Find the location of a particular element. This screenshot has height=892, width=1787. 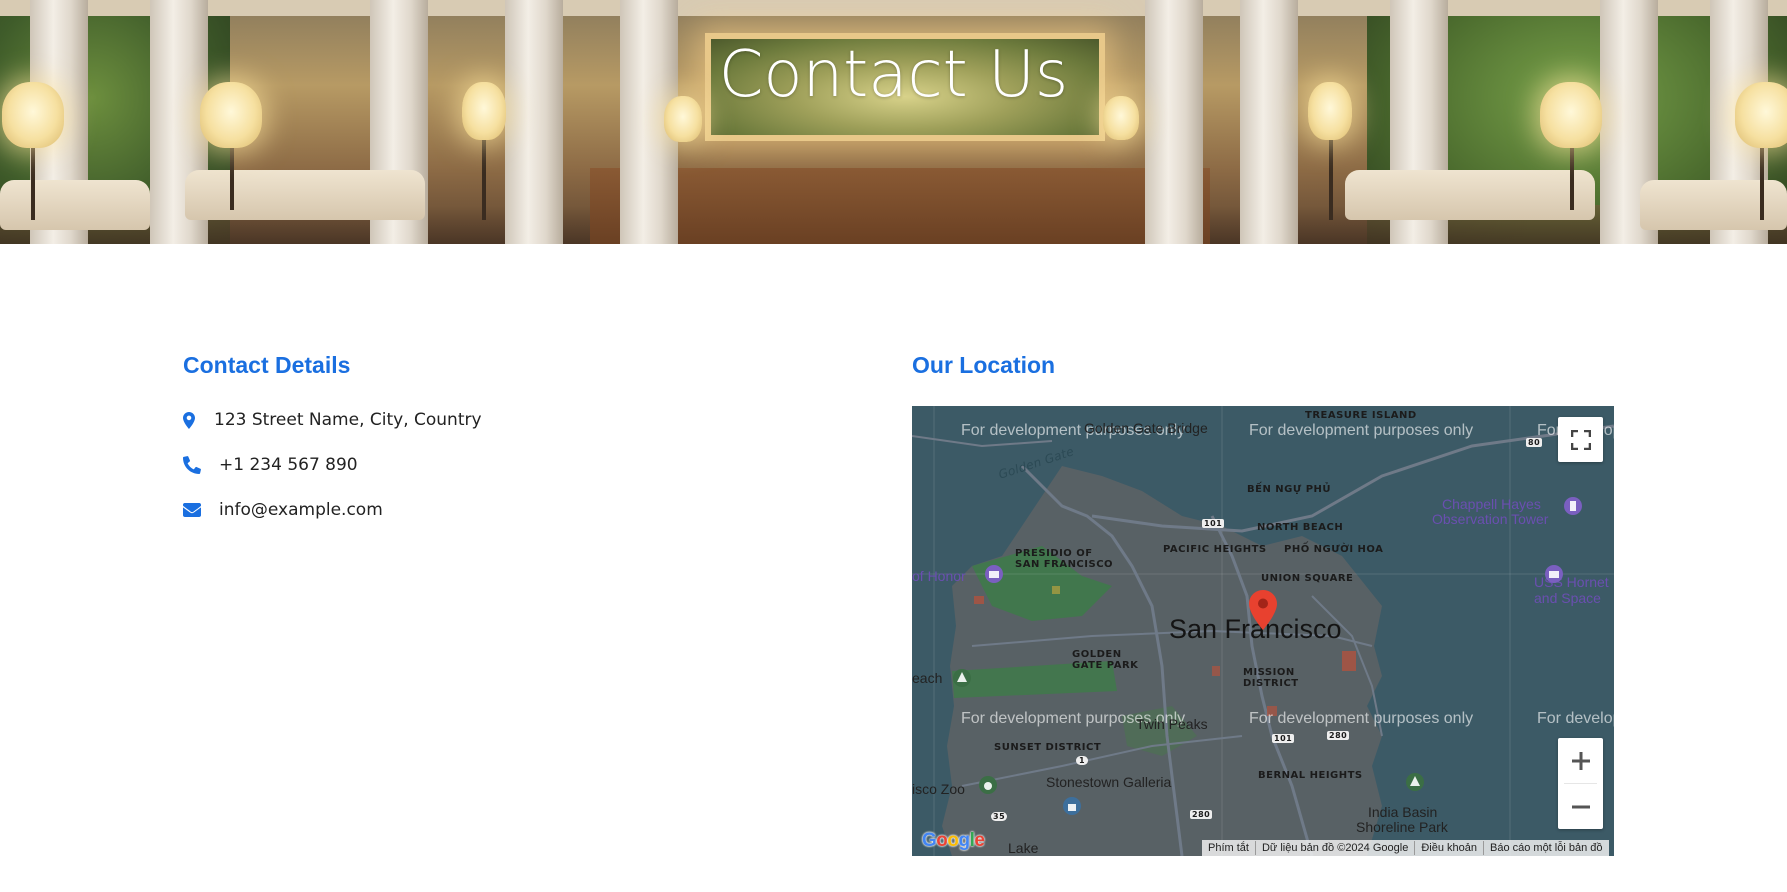

map-marker-icon is located at coordinates (193, 420).